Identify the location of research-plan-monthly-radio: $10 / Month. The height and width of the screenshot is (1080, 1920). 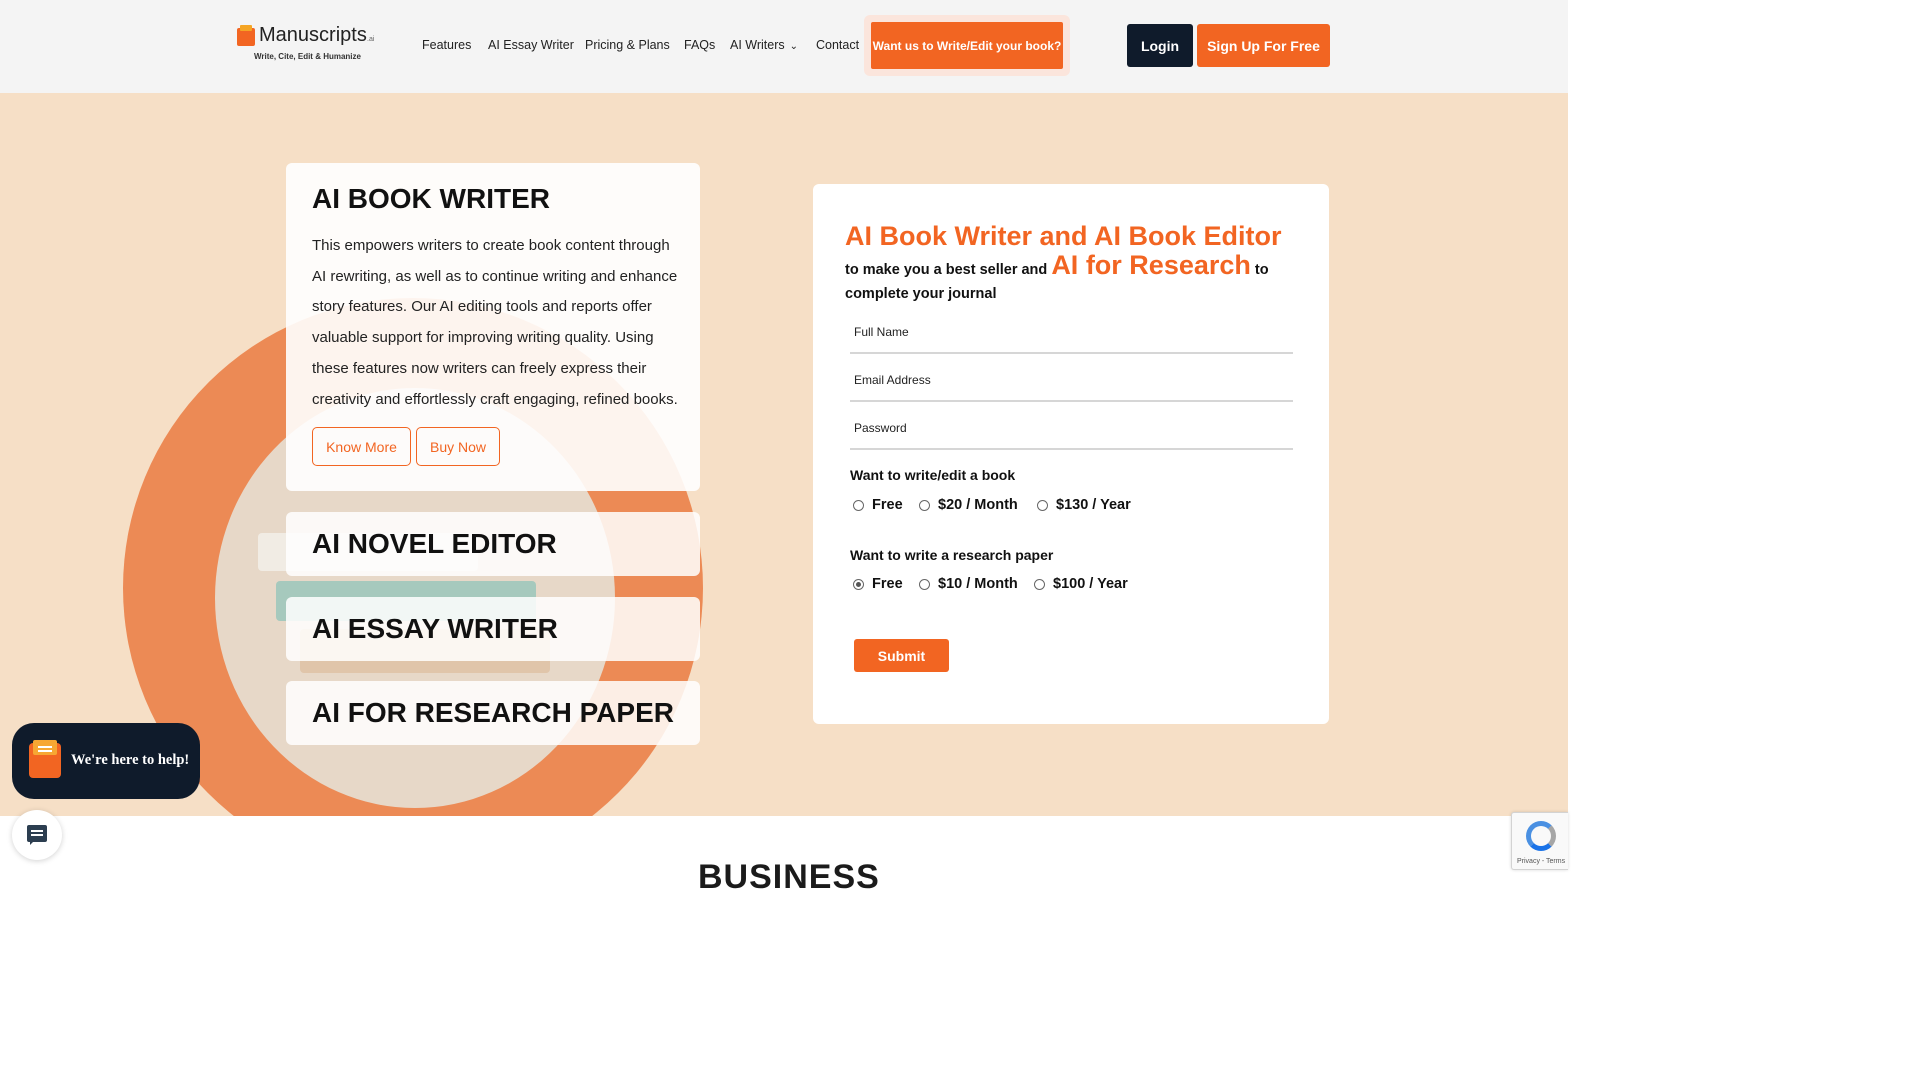
(968, 584).